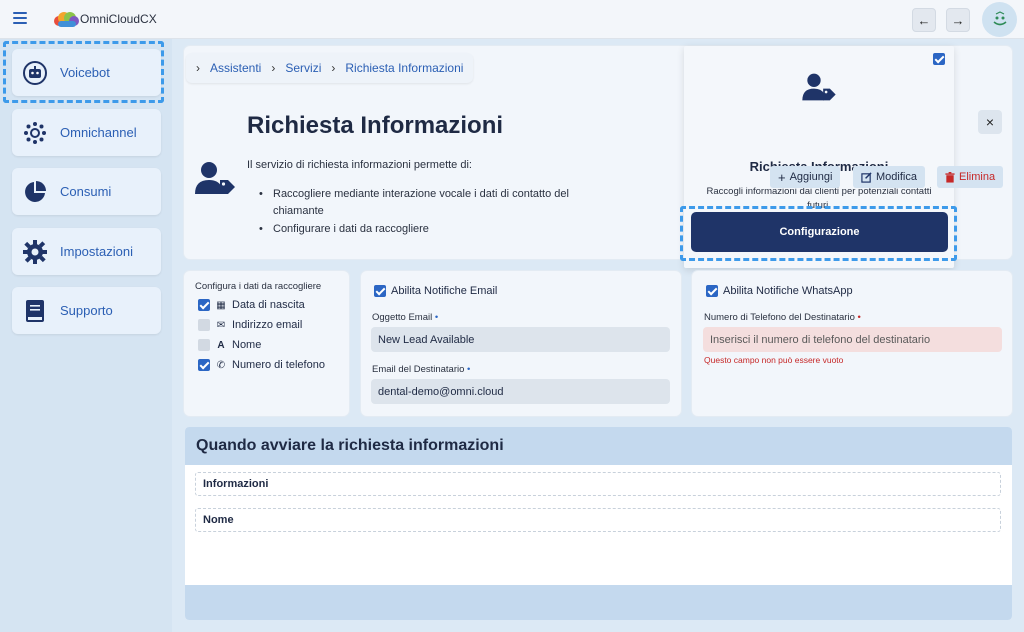  I want to click on user-avatar-icon, so click(999, 17).